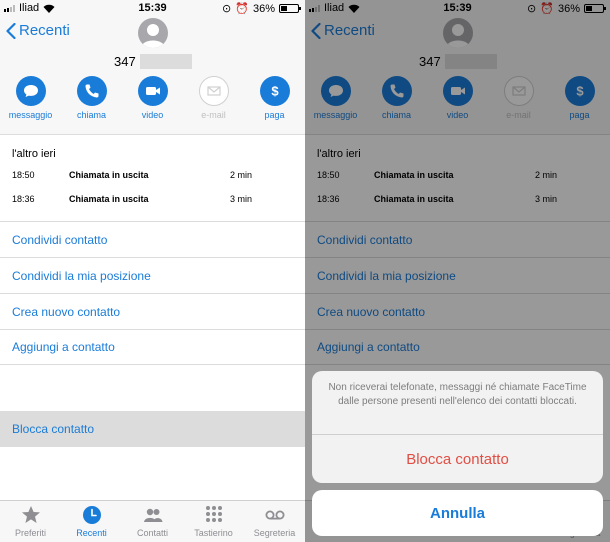 This screenshot has width=610, height=542. I want to click on mail-icon, so click(213, 91).